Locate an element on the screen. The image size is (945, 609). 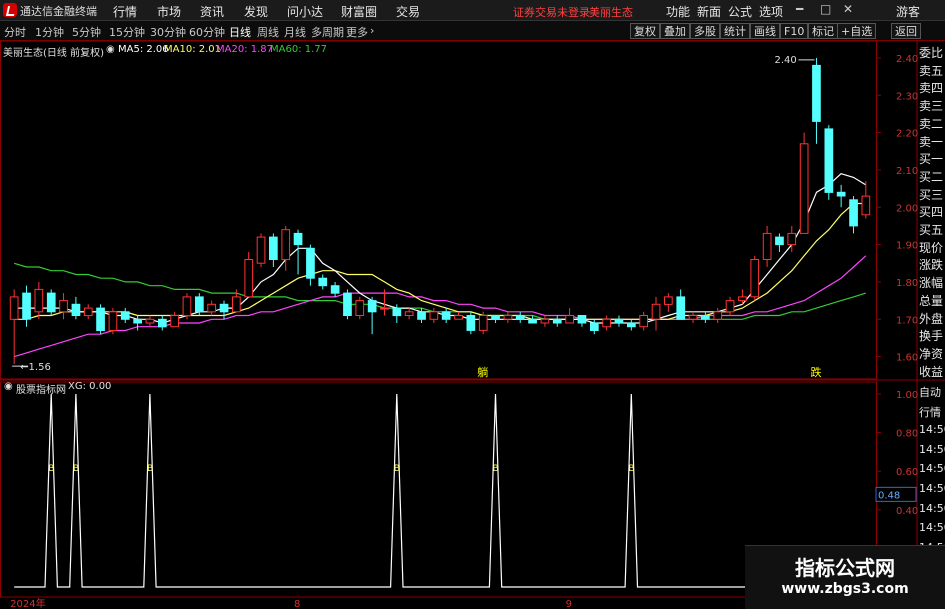
quote-label: 卖四 is located at coordinates (931, 88).